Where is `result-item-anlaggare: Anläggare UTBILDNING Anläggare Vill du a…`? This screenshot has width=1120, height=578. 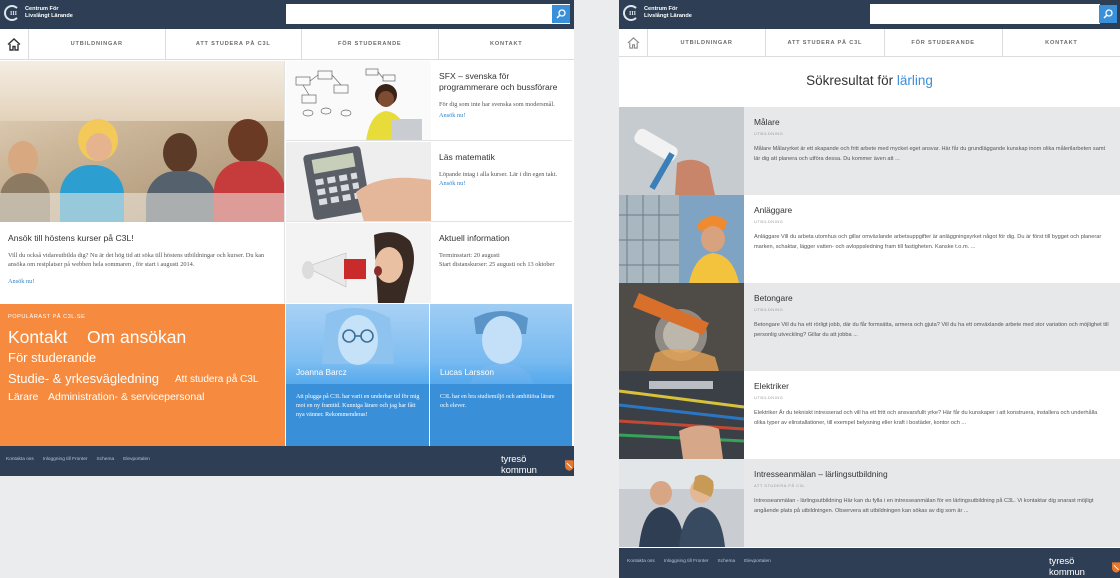 result-item-anlaggare: Anläggare UTBILDNING Anläggare Vill du a… is located at coordinates (869, 239).